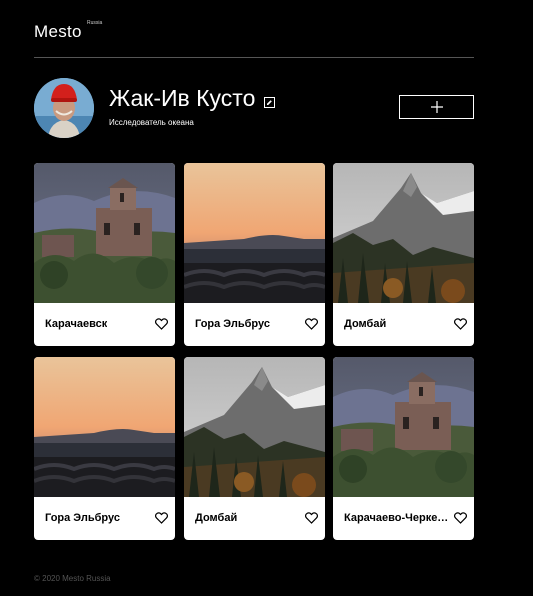 The height and width of the screenshot is (596, 533). I want to click on logo: Mesto, so click(58, 31).